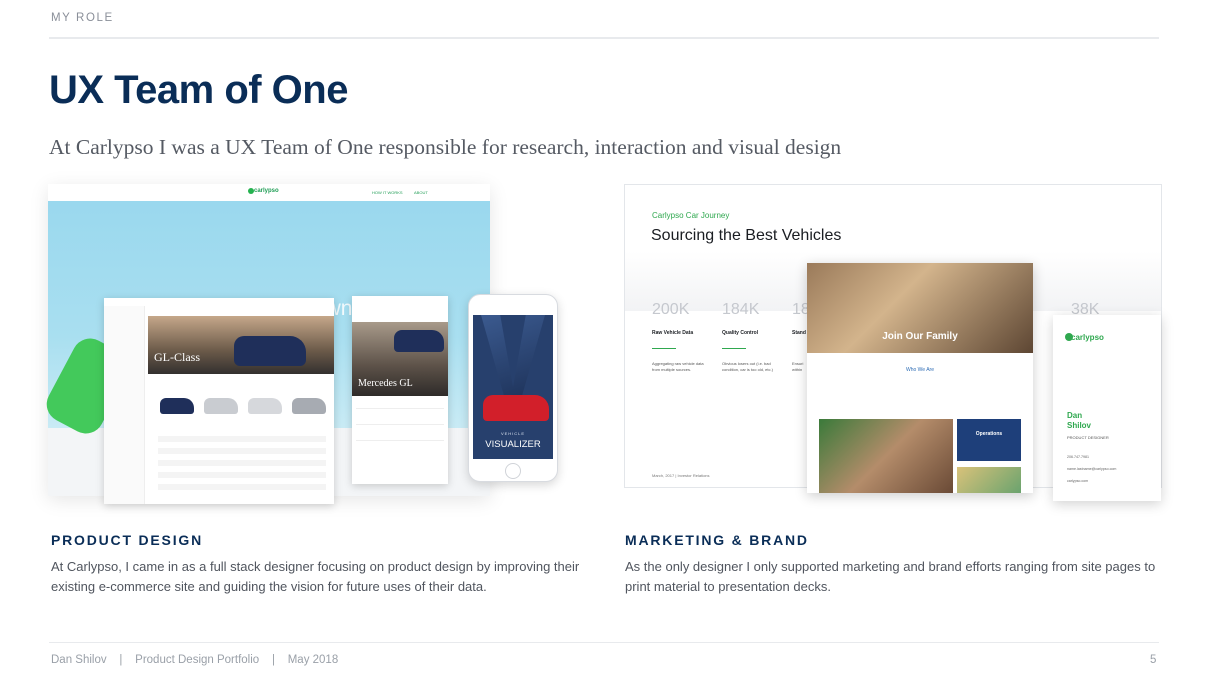 The height and width of the screenshot is (676, 1206). I want to click on business-card-site: carlypso.com, so click(1078, 481).